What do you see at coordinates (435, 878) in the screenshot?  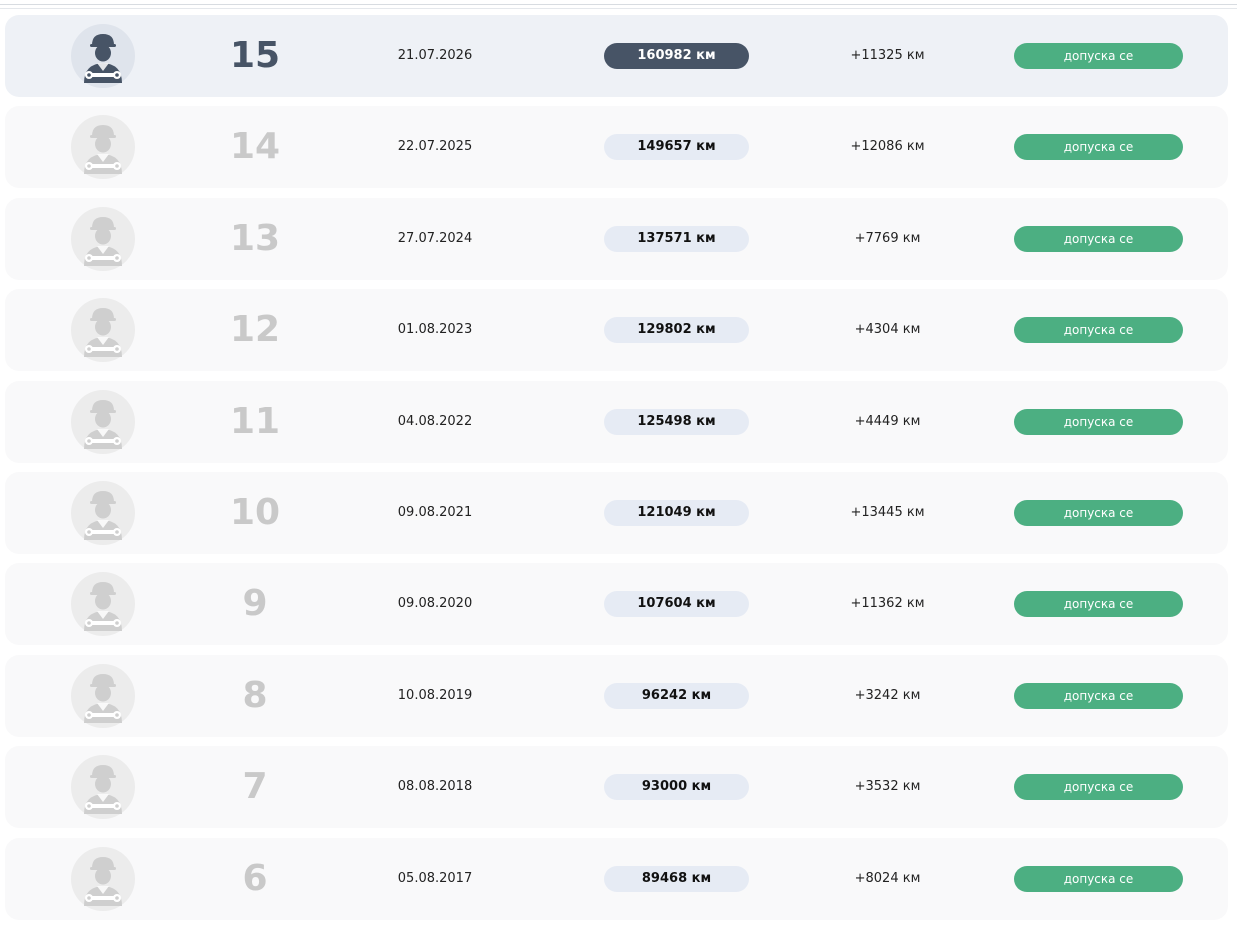 I see `inspection-date: 05.08.2017` at bounding box center [435, 878].